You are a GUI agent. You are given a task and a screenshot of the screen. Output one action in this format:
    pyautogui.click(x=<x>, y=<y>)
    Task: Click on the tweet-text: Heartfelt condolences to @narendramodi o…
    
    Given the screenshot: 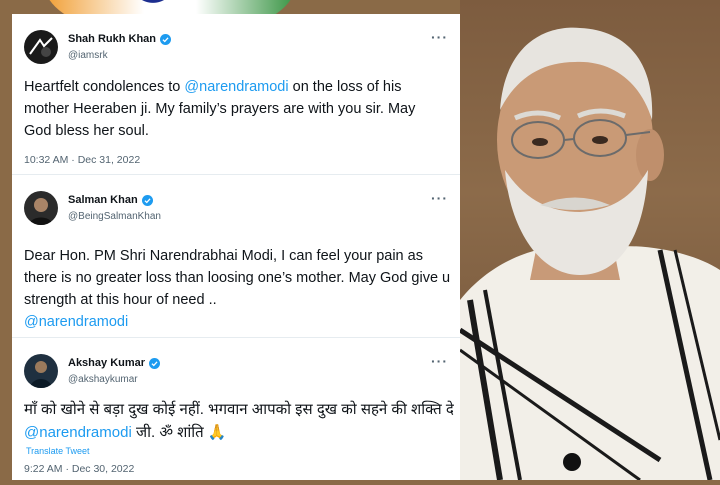 What is the action you would take?
    pyautogui.click(x=234, y=109)
    